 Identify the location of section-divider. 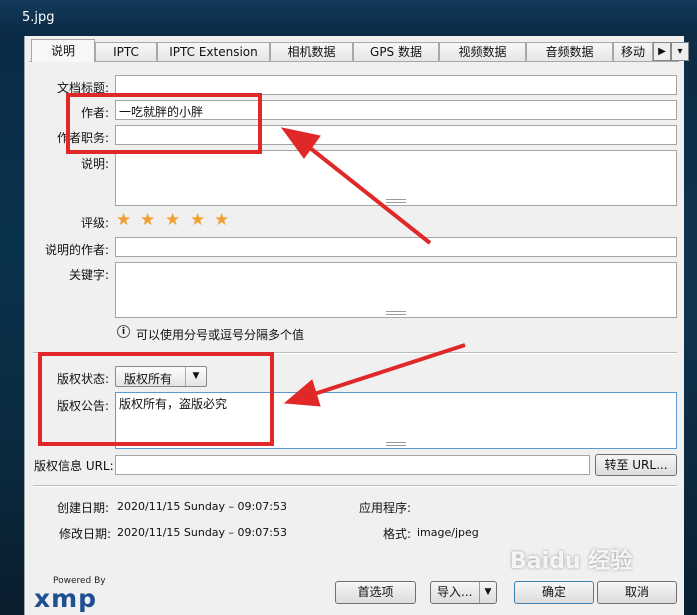
(355, 486).